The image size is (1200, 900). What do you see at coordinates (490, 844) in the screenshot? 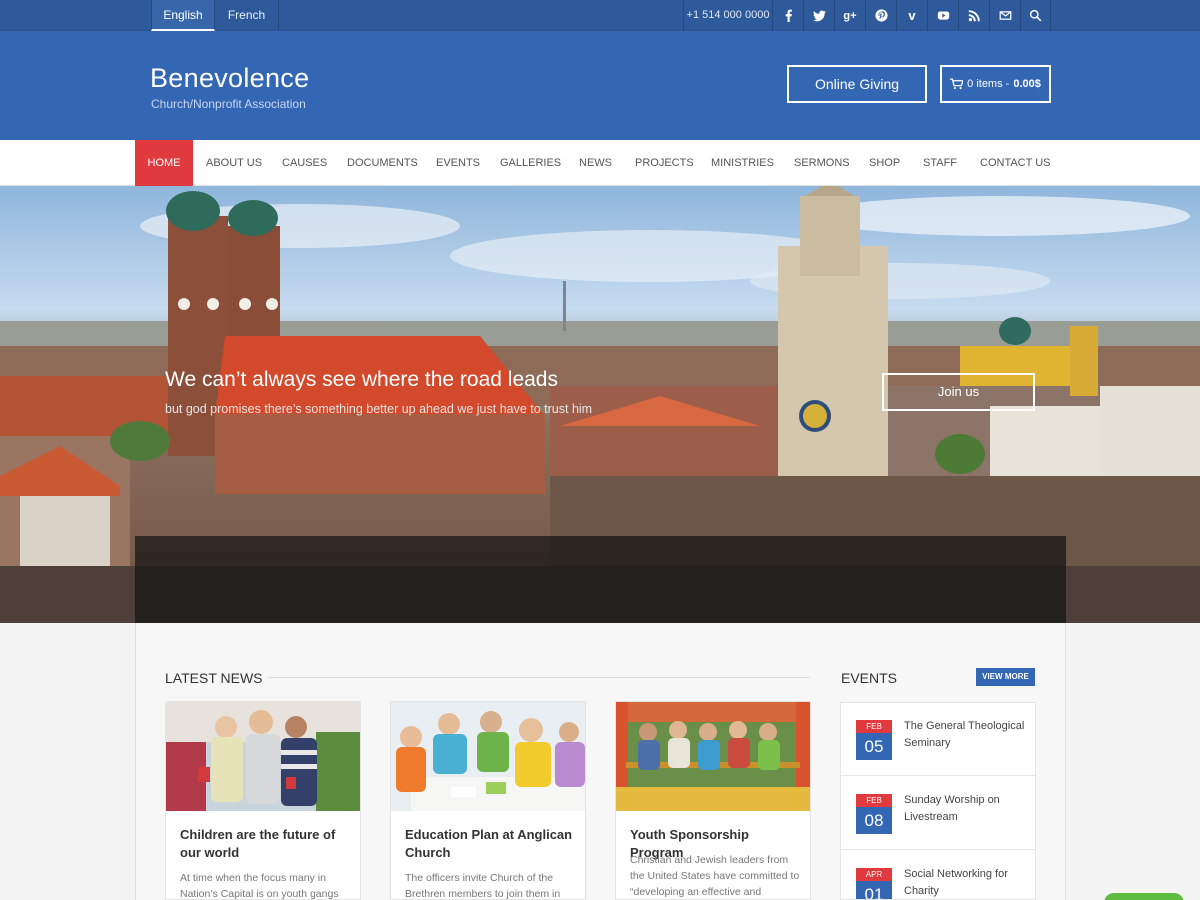
I see `news-title: Education Plan at Anglican Church` at bounding box center [490, 844].